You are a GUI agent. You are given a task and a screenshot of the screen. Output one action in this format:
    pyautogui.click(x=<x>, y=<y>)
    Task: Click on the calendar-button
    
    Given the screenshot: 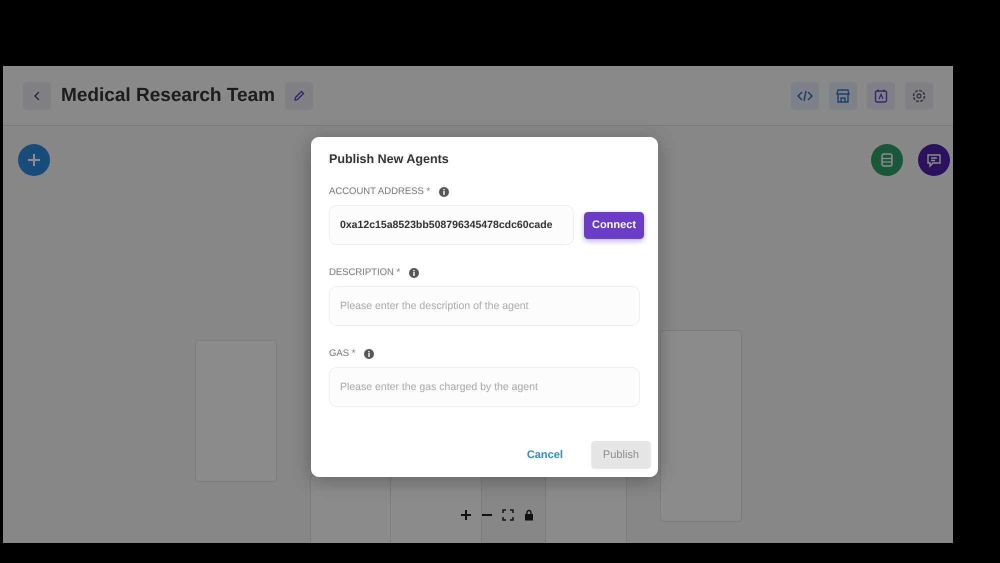 What is the action you would take?
    pyautogui.click(x=881, y=96)
    